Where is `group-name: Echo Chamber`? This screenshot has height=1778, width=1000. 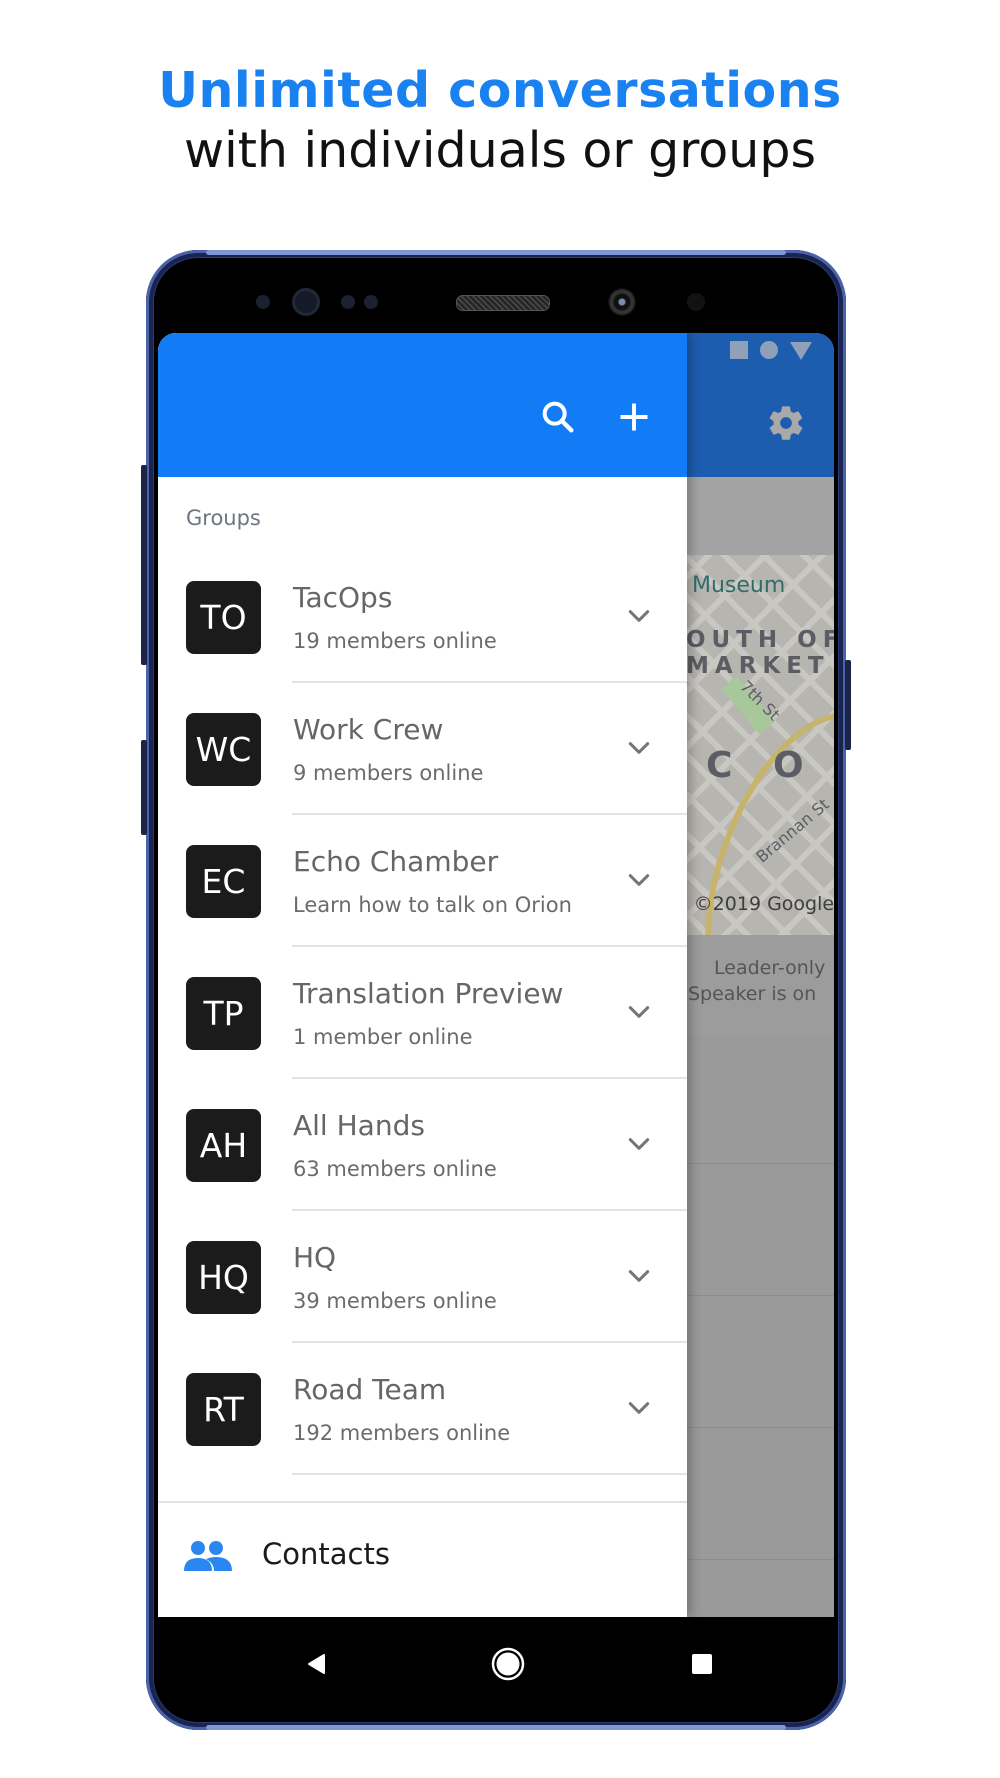
group-name: Echo Chamber is located at coordinates (396, 861).